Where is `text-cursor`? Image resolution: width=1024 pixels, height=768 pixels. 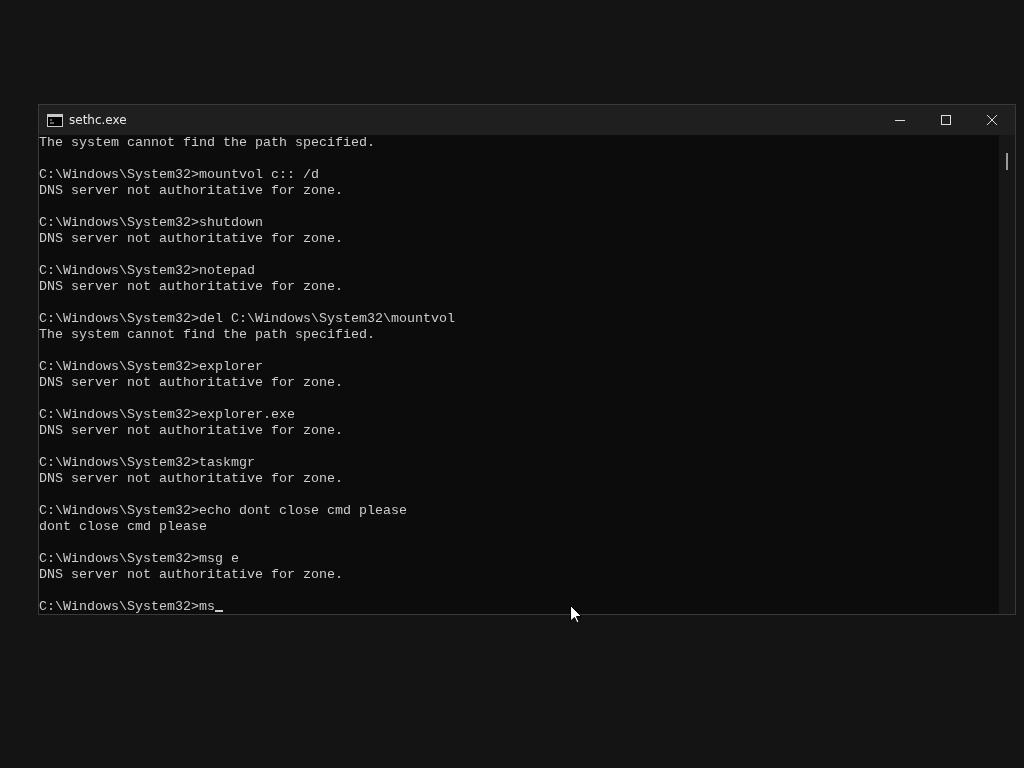 text-cursor is located at coordinates (218, 611).